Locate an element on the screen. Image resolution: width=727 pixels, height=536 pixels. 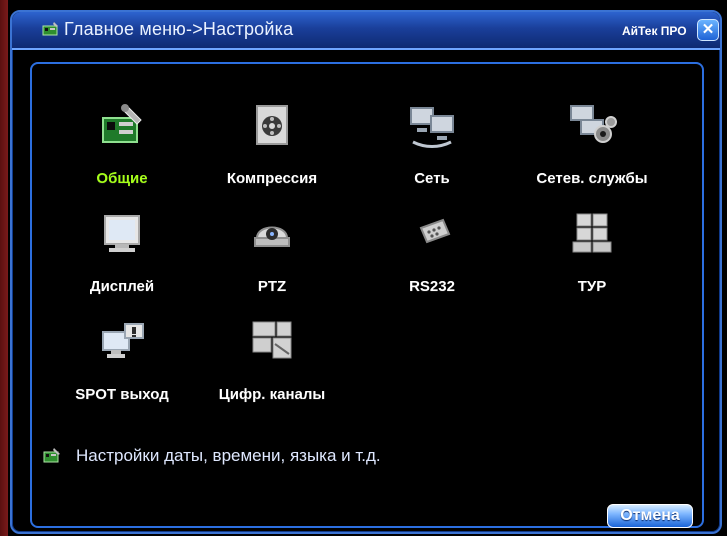
left-edge-strip is located at coordinates (4, 268).